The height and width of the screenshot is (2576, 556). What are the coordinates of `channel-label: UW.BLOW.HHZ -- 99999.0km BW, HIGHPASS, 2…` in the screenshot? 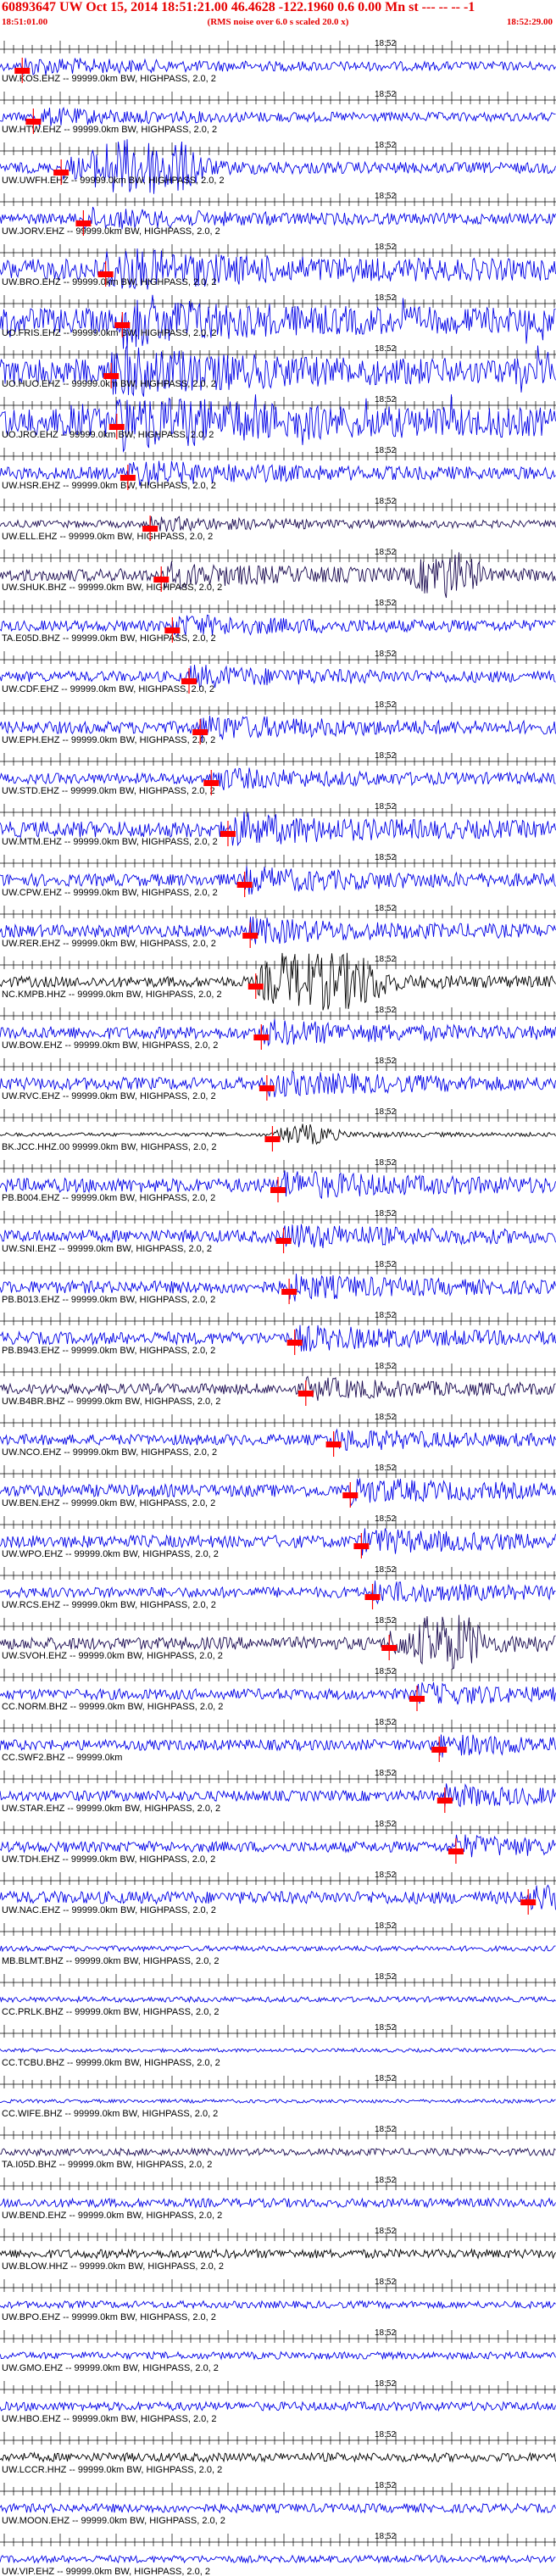 It's located at (113, 2266).